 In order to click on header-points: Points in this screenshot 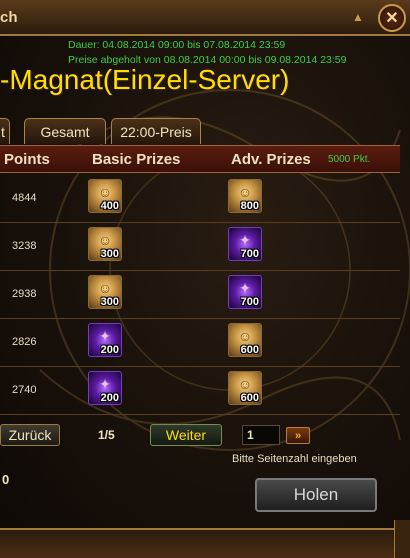, I will do `click(27, 159)`.